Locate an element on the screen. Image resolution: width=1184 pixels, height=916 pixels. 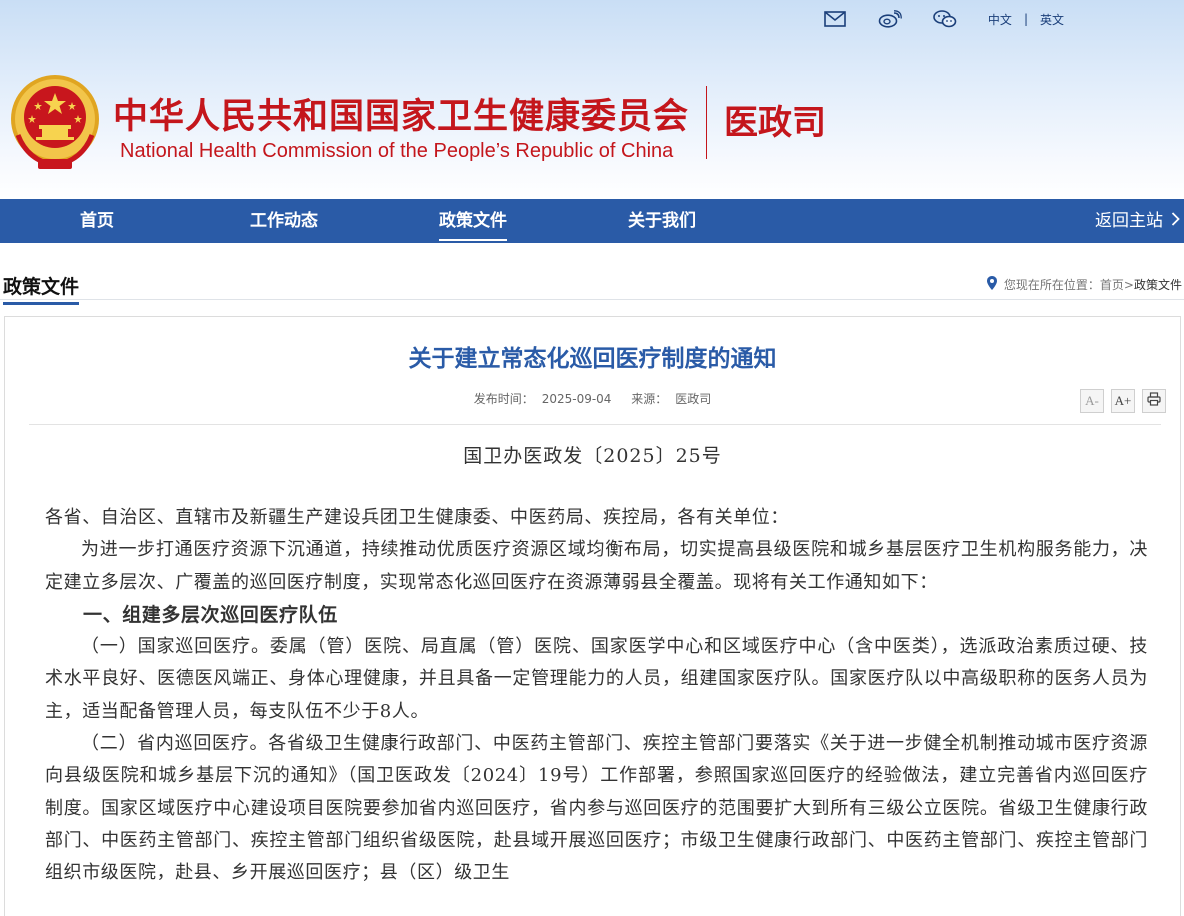
article-tools: A- A+ is located at coordinates (1119, 401).